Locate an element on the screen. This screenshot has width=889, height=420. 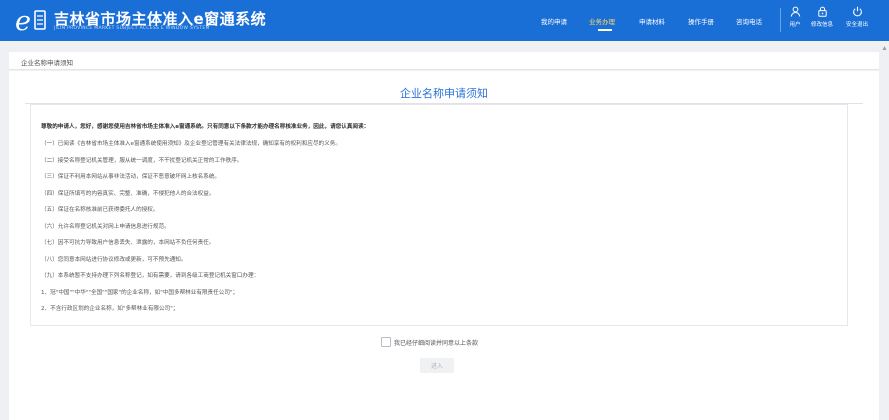
nav-active-indicator is located at coordinates (605, 30).